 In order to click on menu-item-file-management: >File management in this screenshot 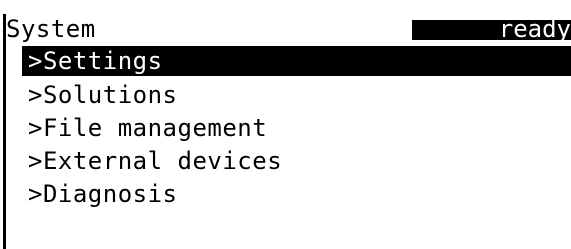, I will do `click(288, 128)`.